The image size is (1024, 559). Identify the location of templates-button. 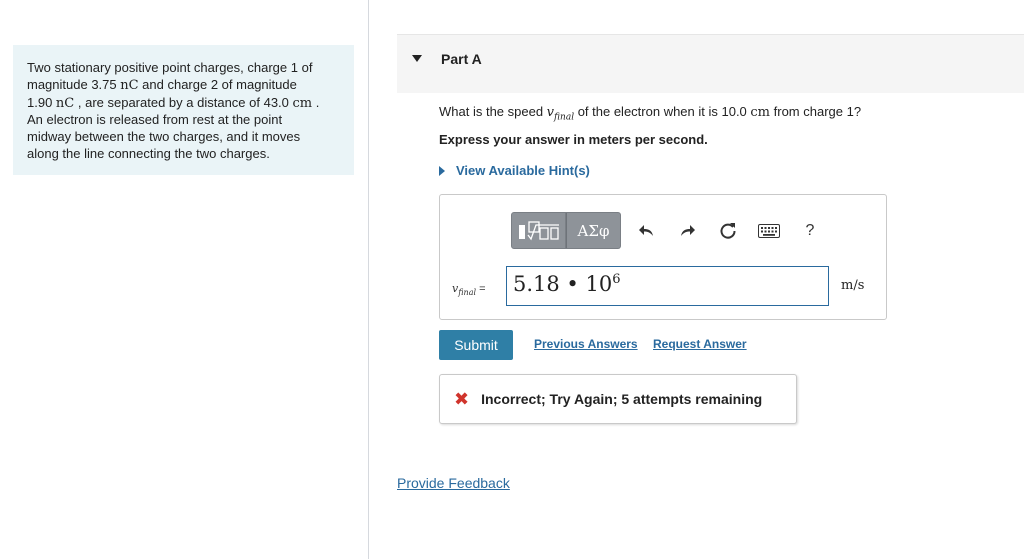
(538, 230).